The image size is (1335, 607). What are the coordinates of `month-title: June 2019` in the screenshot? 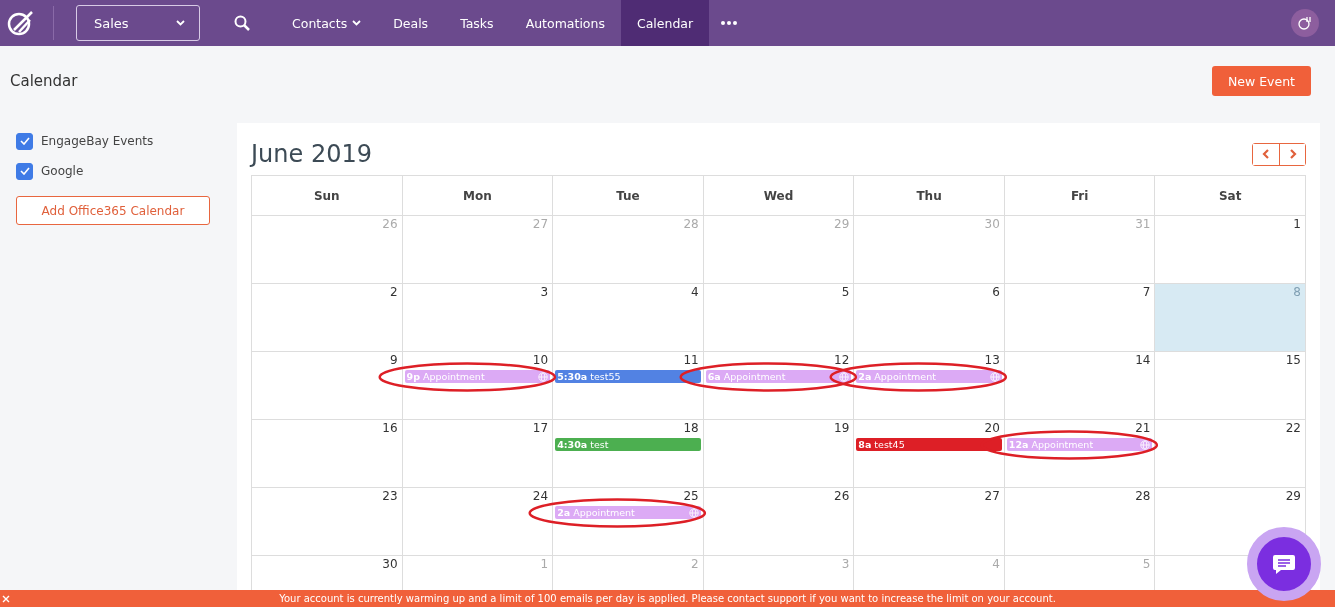 It's located at (311, 154).